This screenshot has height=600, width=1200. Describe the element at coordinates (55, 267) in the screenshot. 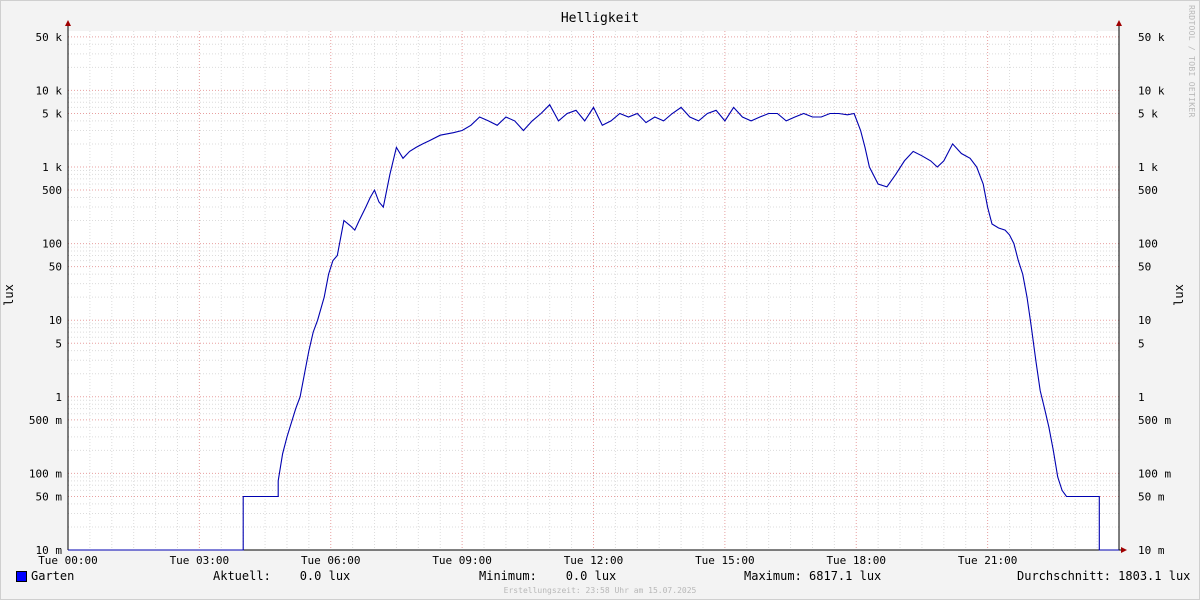

I see `y-tick-label-left: 50` at that location.